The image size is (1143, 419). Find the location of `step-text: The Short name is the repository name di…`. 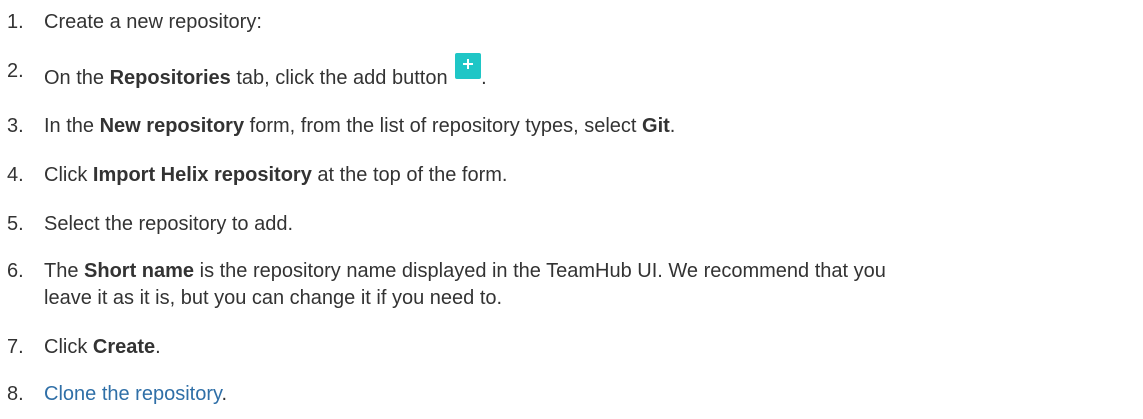

step-text: The Short name is the repository name di… is located at coordinates (465, 284).